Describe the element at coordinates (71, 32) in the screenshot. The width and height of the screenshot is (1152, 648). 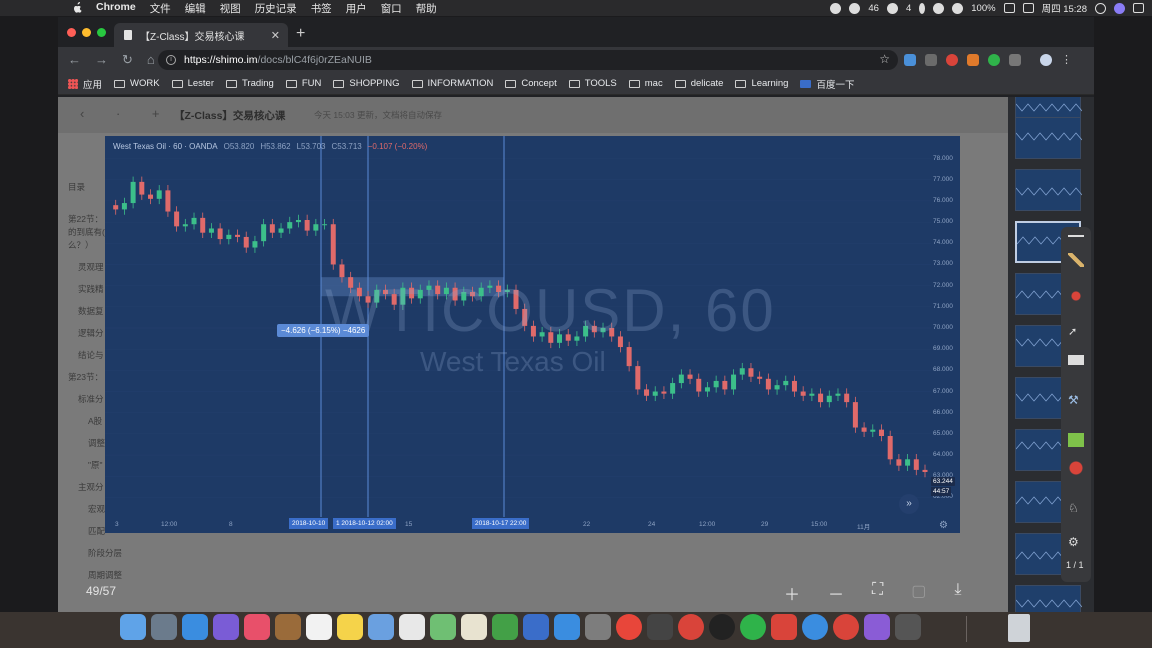
I see `close-window-button` at that location.